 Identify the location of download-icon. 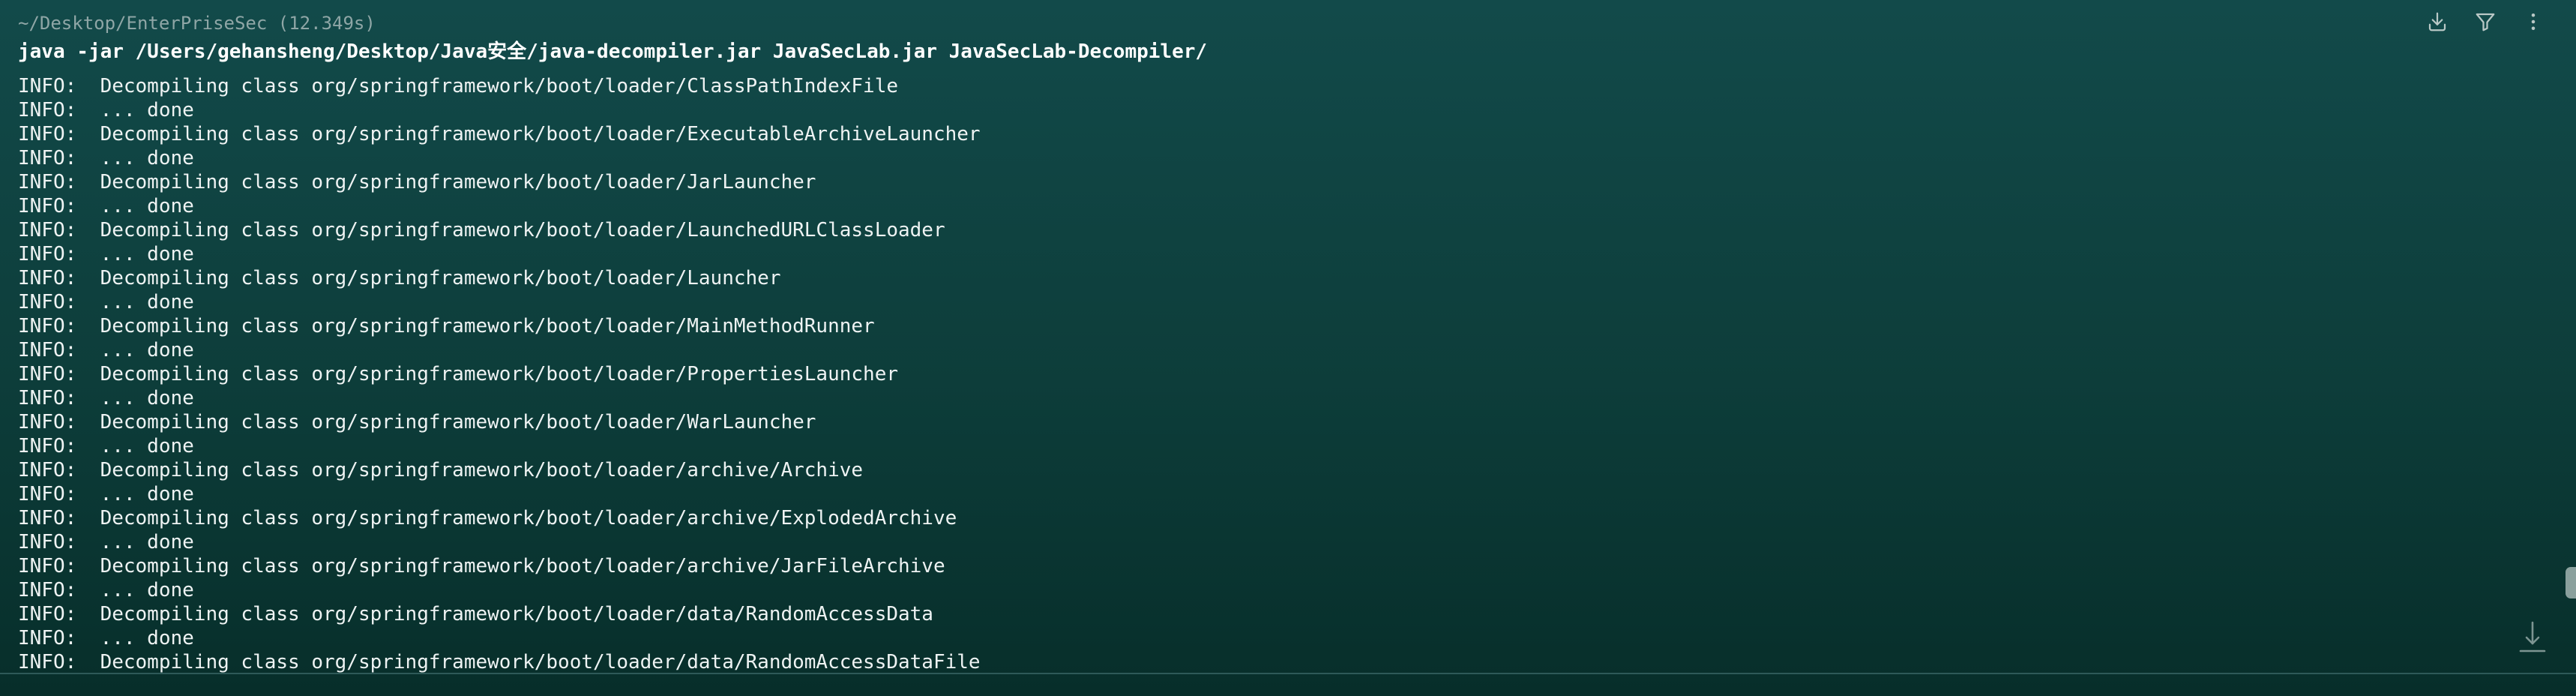
(2437, 22).